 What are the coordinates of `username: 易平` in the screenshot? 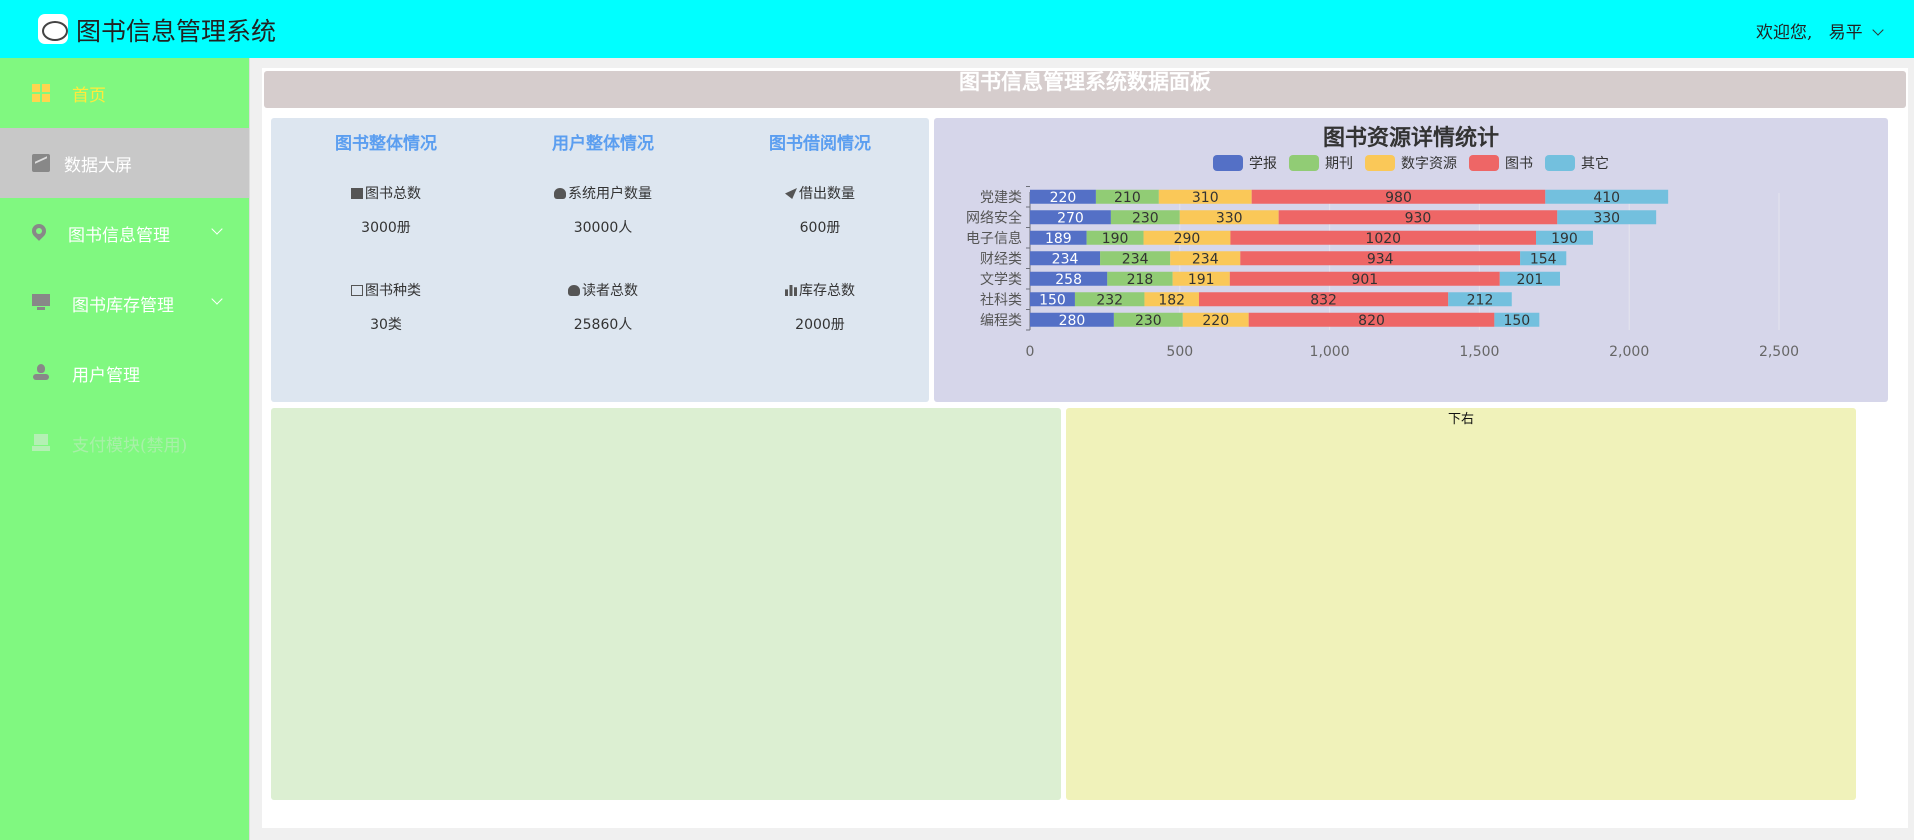 It's located at (1845, 33).